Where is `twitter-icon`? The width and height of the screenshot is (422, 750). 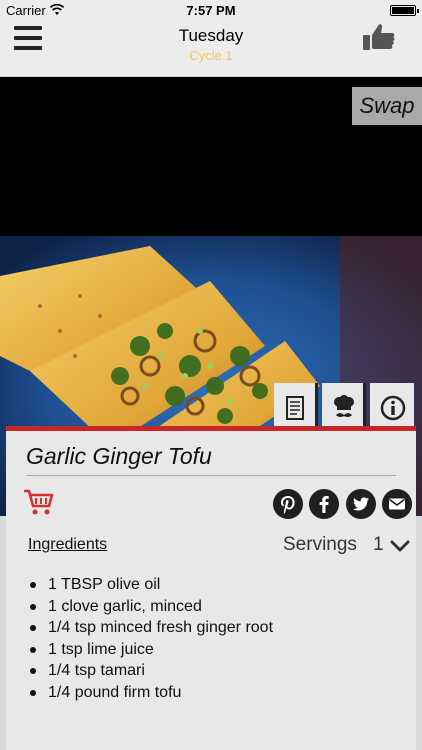
twitter-icon is located at coordinates (361, 504).